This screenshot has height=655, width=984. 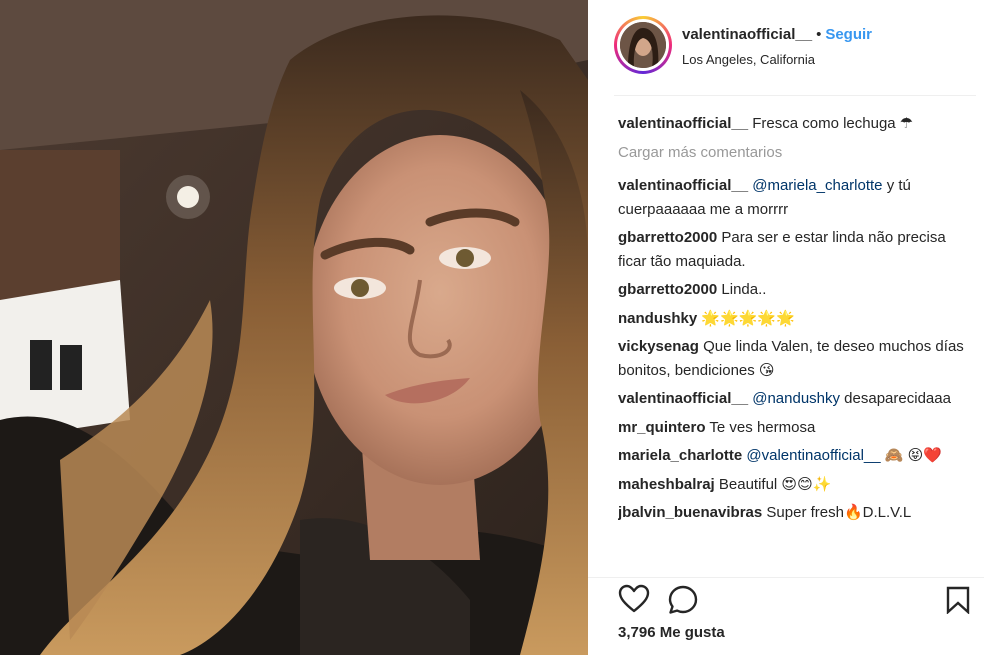 I want to click on comment-text: 🙈 😝❤️, so click(x=911, y=455).